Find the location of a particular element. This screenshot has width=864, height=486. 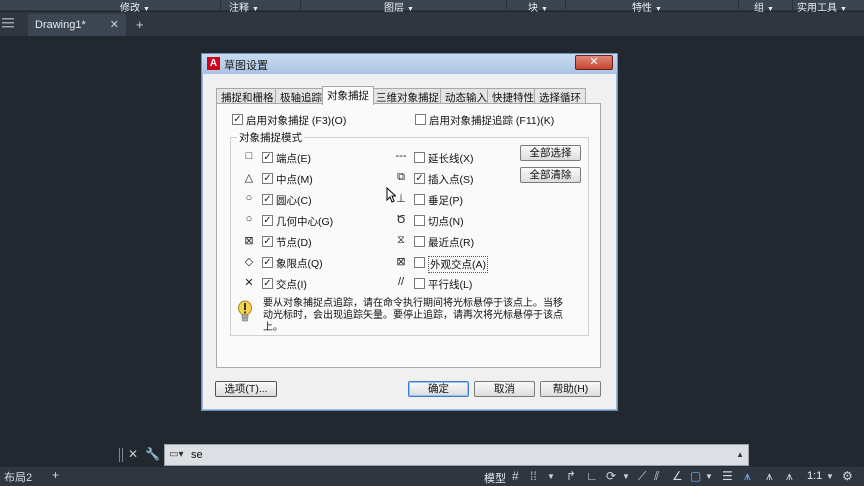

clear-all-button: 全部清除 is located at coordinates (550, 175).